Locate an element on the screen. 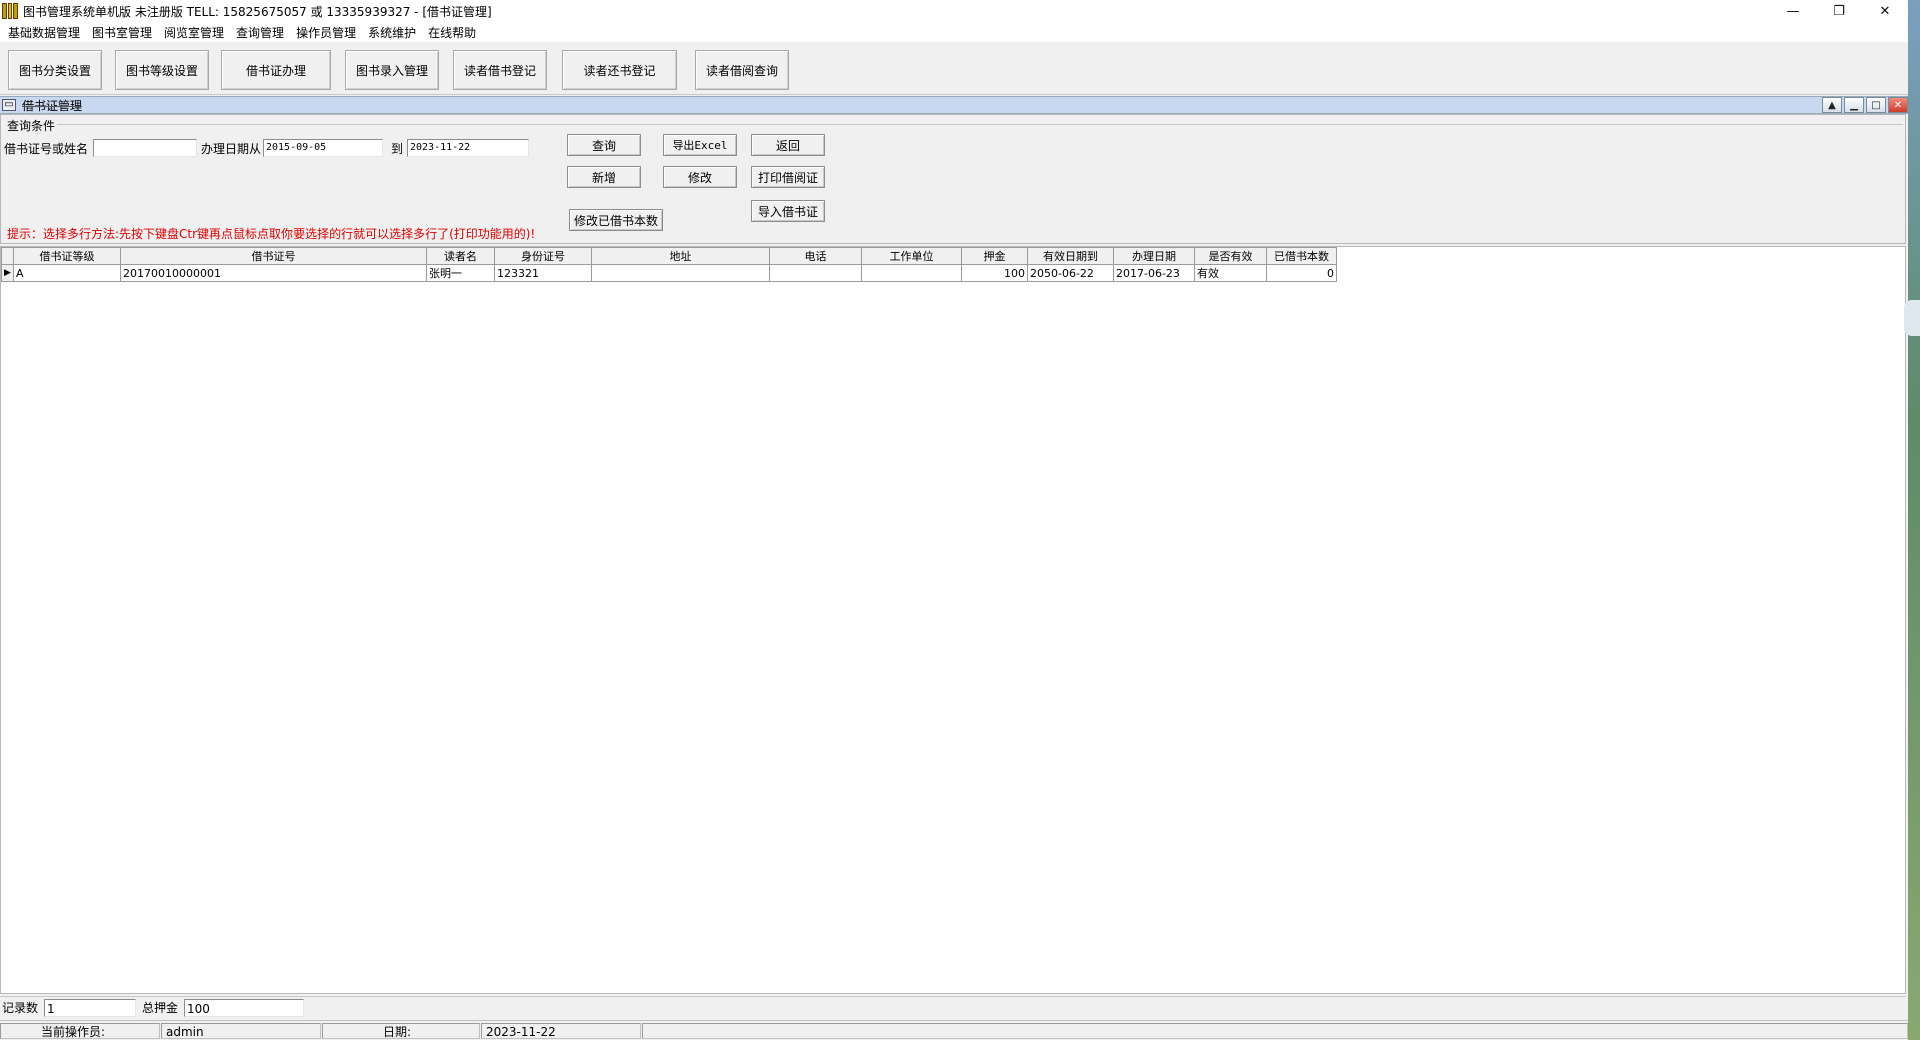  minimize-button: — is located at coordinates (1793, 11).